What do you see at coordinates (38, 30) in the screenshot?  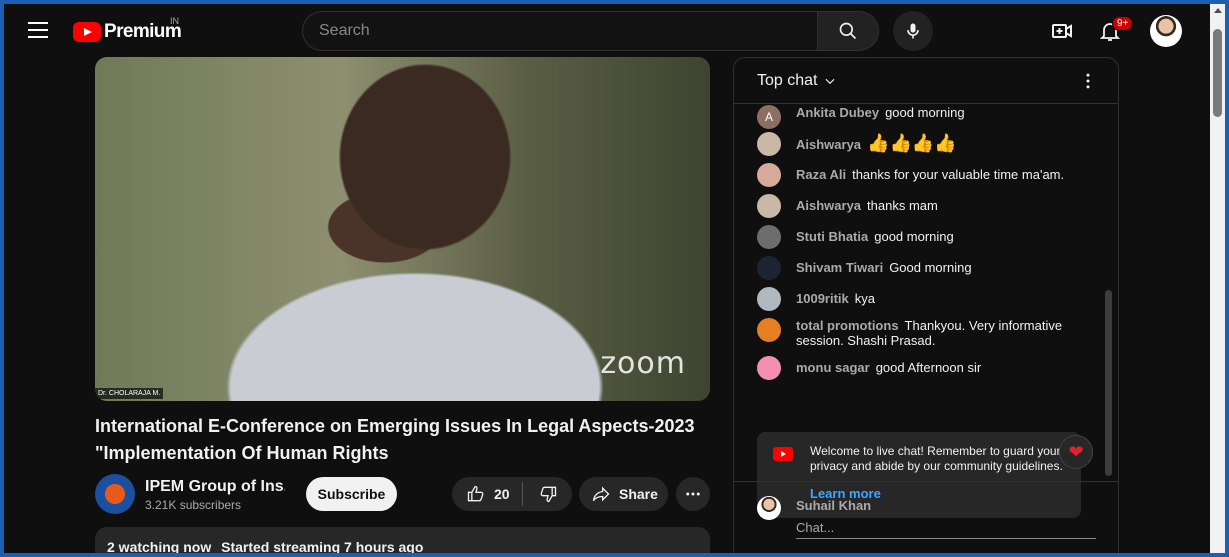 I see `hamburger-menu-icon` at bounding box center [38, 30].